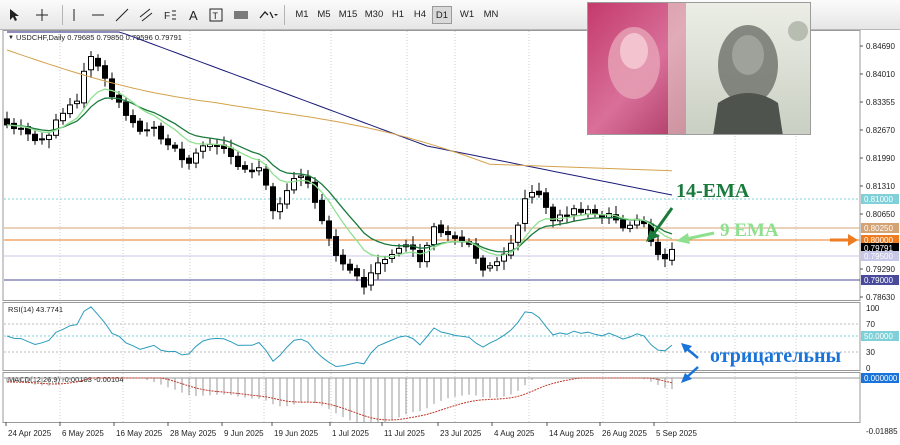 This screenshot has width=900, height=445. What do you see at coordinates (699, 68) in the screenshot?
I see `currency-notes-photo` at bounding box center [699, 68].